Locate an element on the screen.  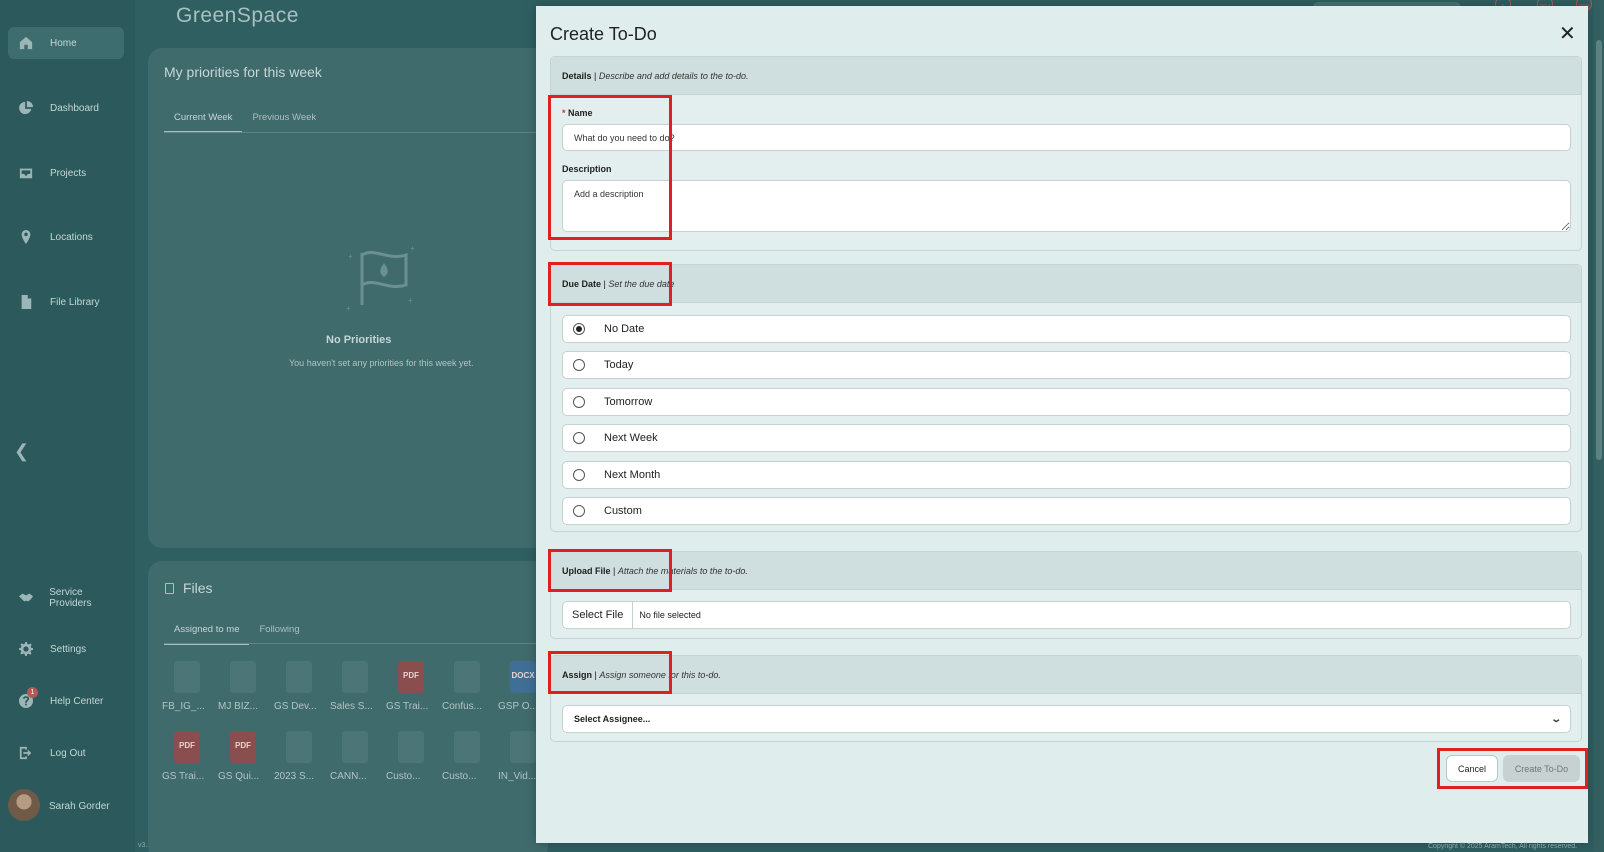
sidebar-item-label: File Library is located at coordinates (75, 302).